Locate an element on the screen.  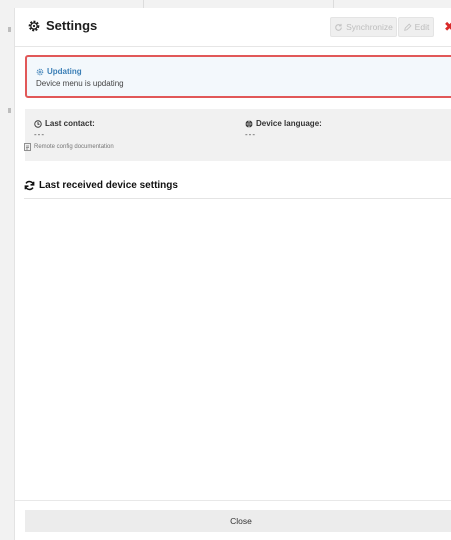
edit-label: Edit is located at coordinates (422, 27).